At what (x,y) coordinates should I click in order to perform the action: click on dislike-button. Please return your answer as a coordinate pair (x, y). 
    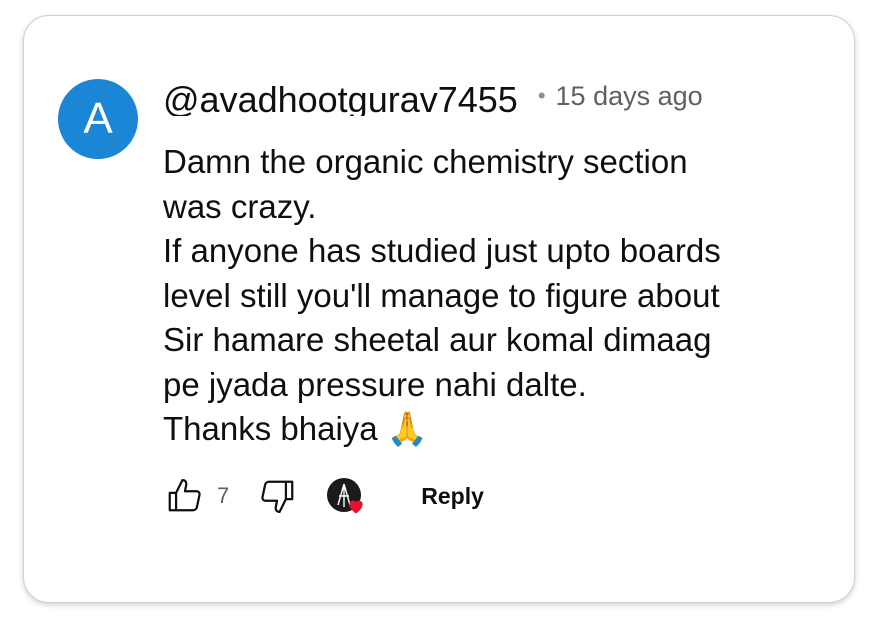
    Looking at the image, I should click on (278, 496).